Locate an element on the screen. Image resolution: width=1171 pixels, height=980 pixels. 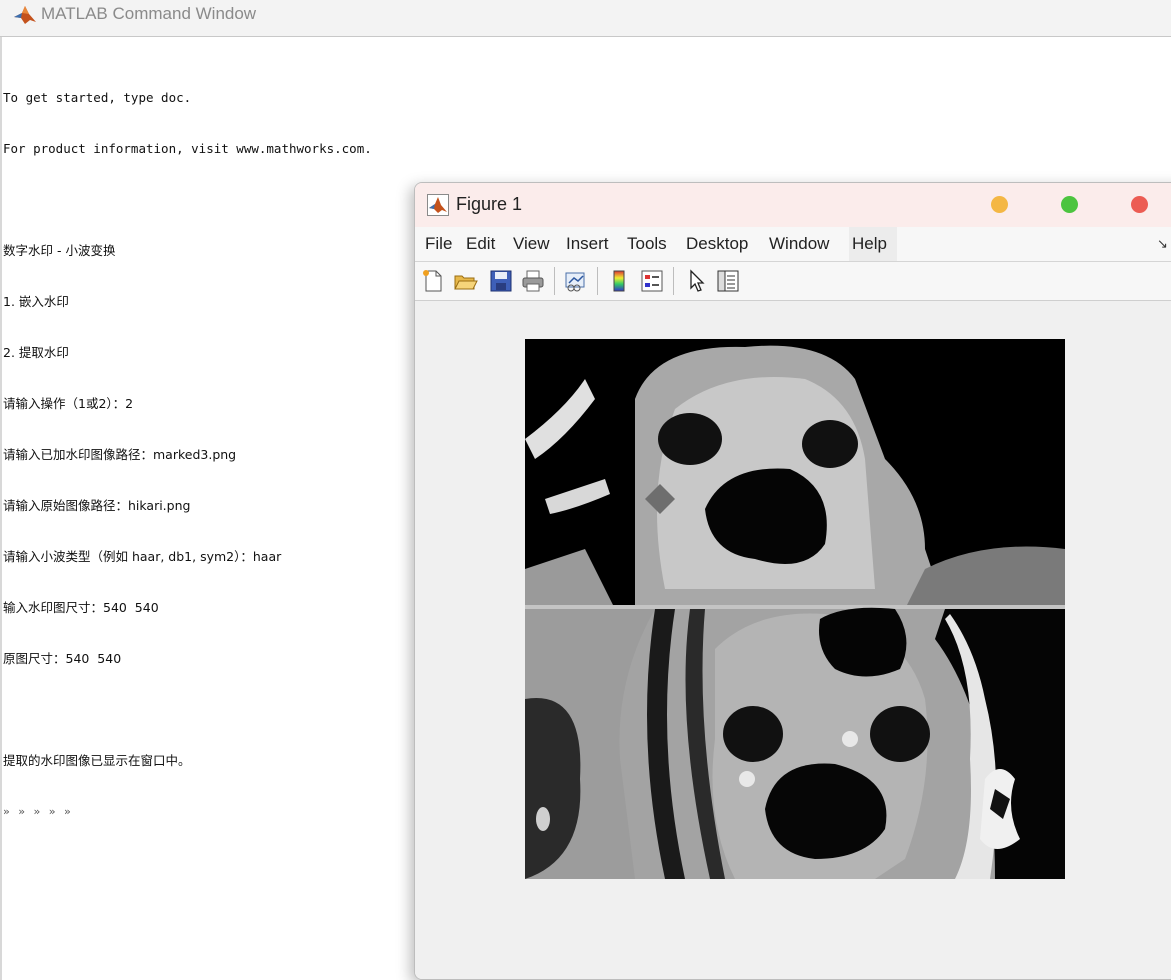
output-line: 请输入操作（1或2）：2 is located at coordinates (68, 403).